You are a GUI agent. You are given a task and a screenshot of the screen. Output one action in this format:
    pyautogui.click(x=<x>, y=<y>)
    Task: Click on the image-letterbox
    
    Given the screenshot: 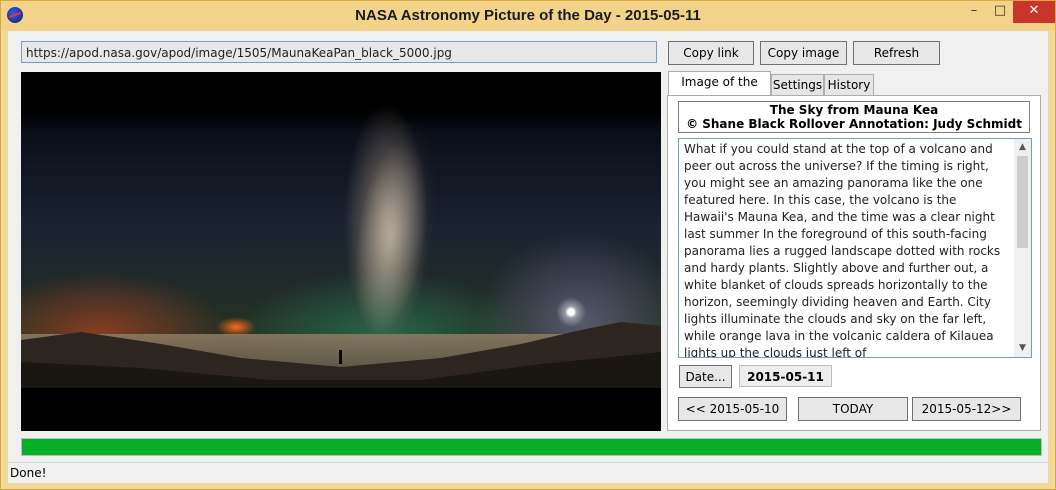 What is the action you would take?
    pyautogui.click(x=341, y=409)
    